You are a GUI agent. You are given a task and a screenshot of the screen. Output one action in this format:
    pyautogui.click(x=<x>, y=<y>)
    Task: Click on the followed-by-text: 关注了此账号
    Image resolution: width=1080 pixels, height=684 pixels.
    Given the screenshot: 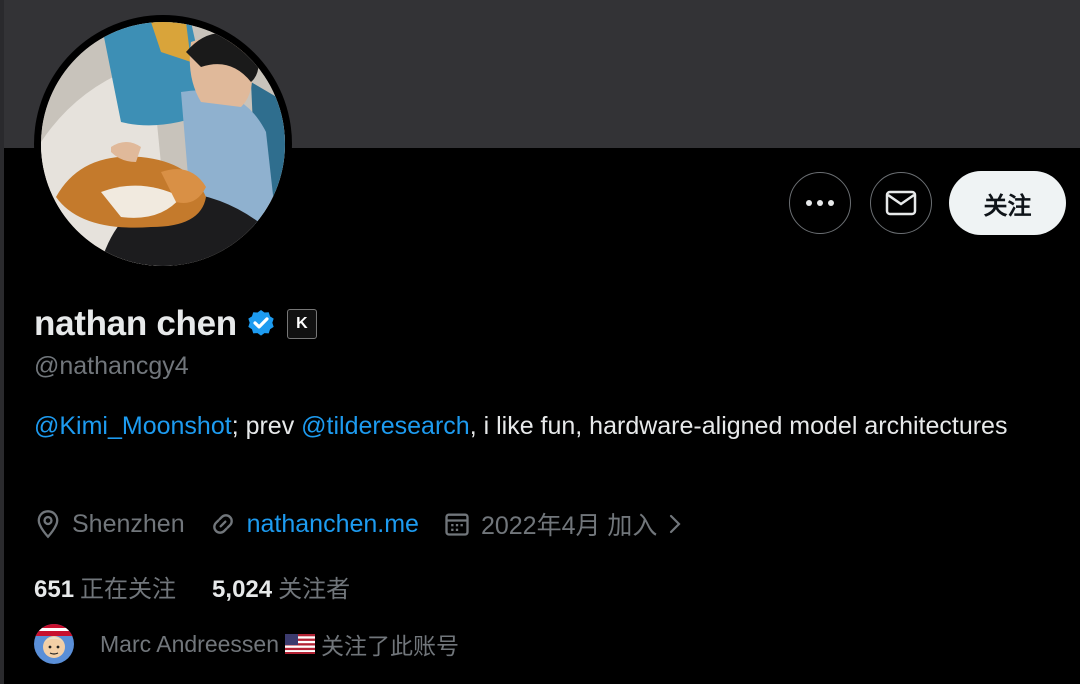 What is the action you would take?
    pyautogui.click(x=389, y=646)
    